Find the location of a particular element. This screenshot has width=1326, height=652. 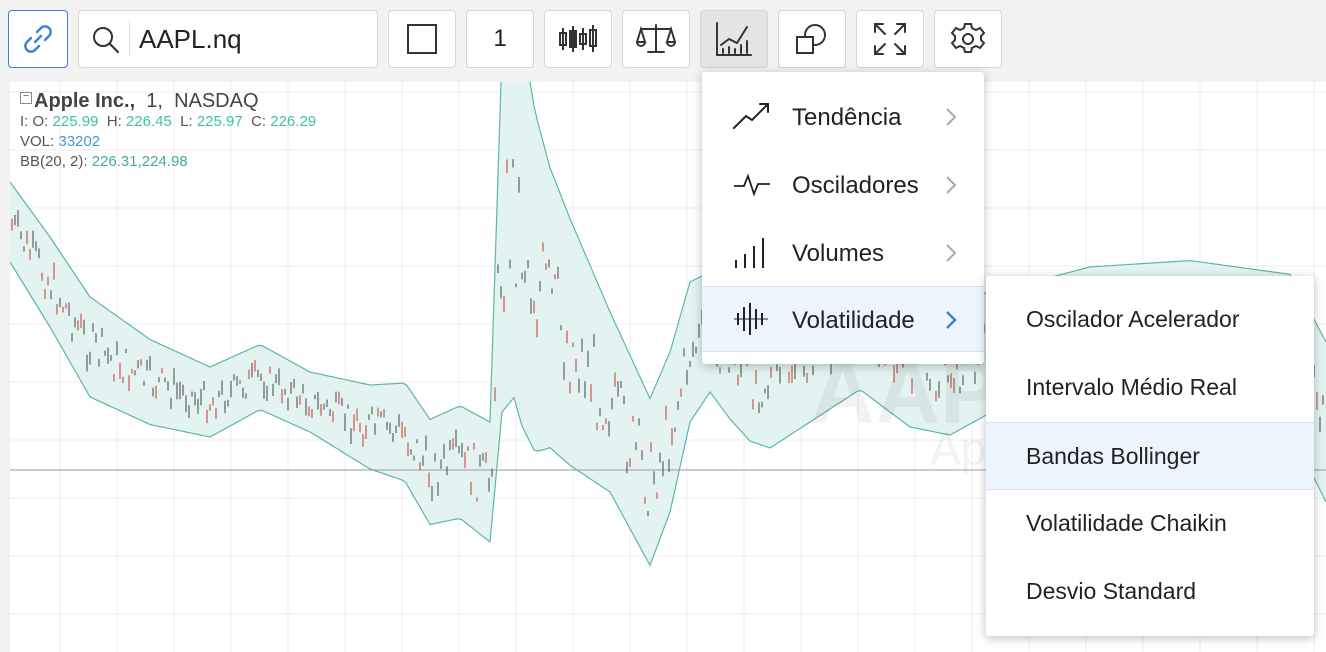

link-icon is located at coordinates (38, 39).